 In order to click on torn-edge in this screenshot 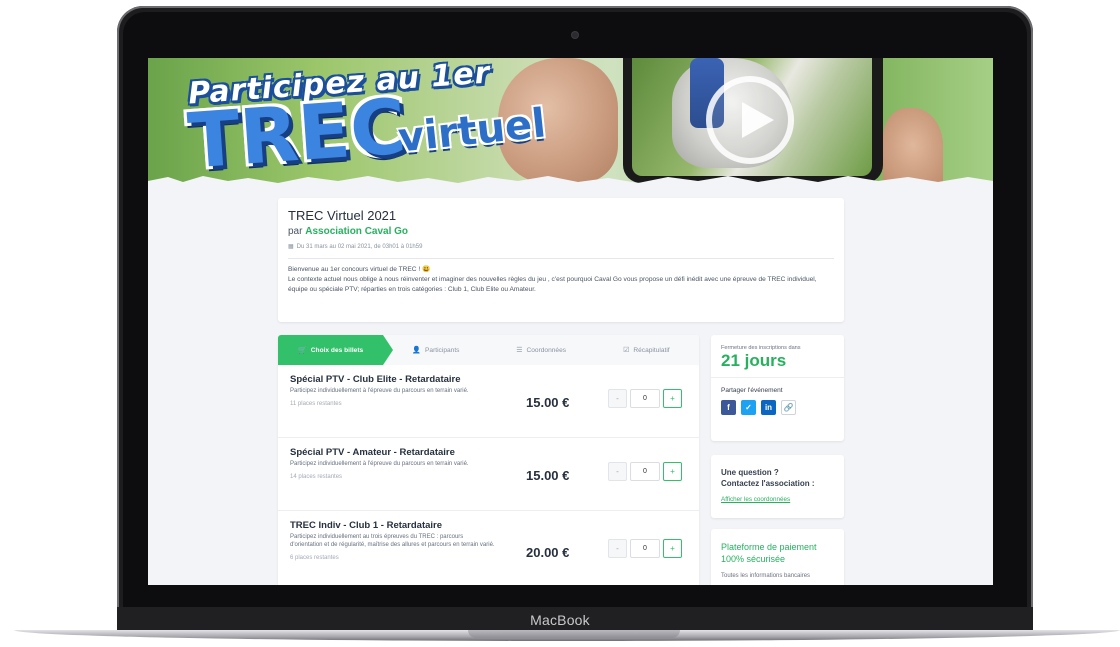, I will do `click(570, 179)`.